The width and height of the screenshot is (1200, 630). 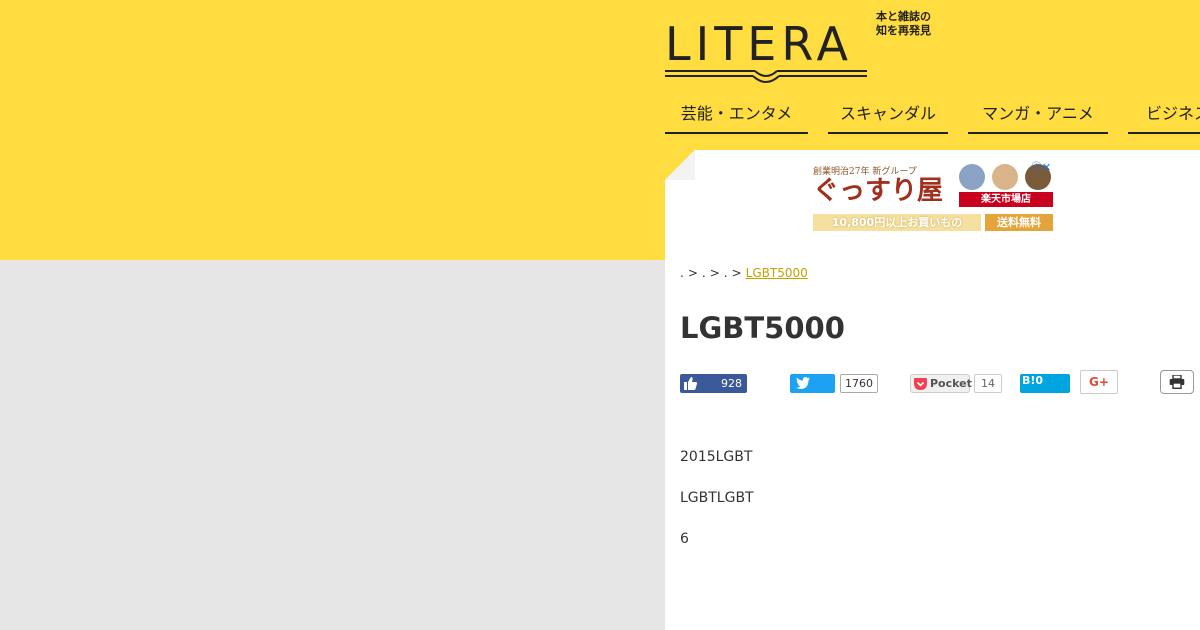 What do you see at coordinates (930, 509) in the screenshot?
I see `article-body: 2015LGBT LGBTLGBT 6` at bounding box center [930, 509].